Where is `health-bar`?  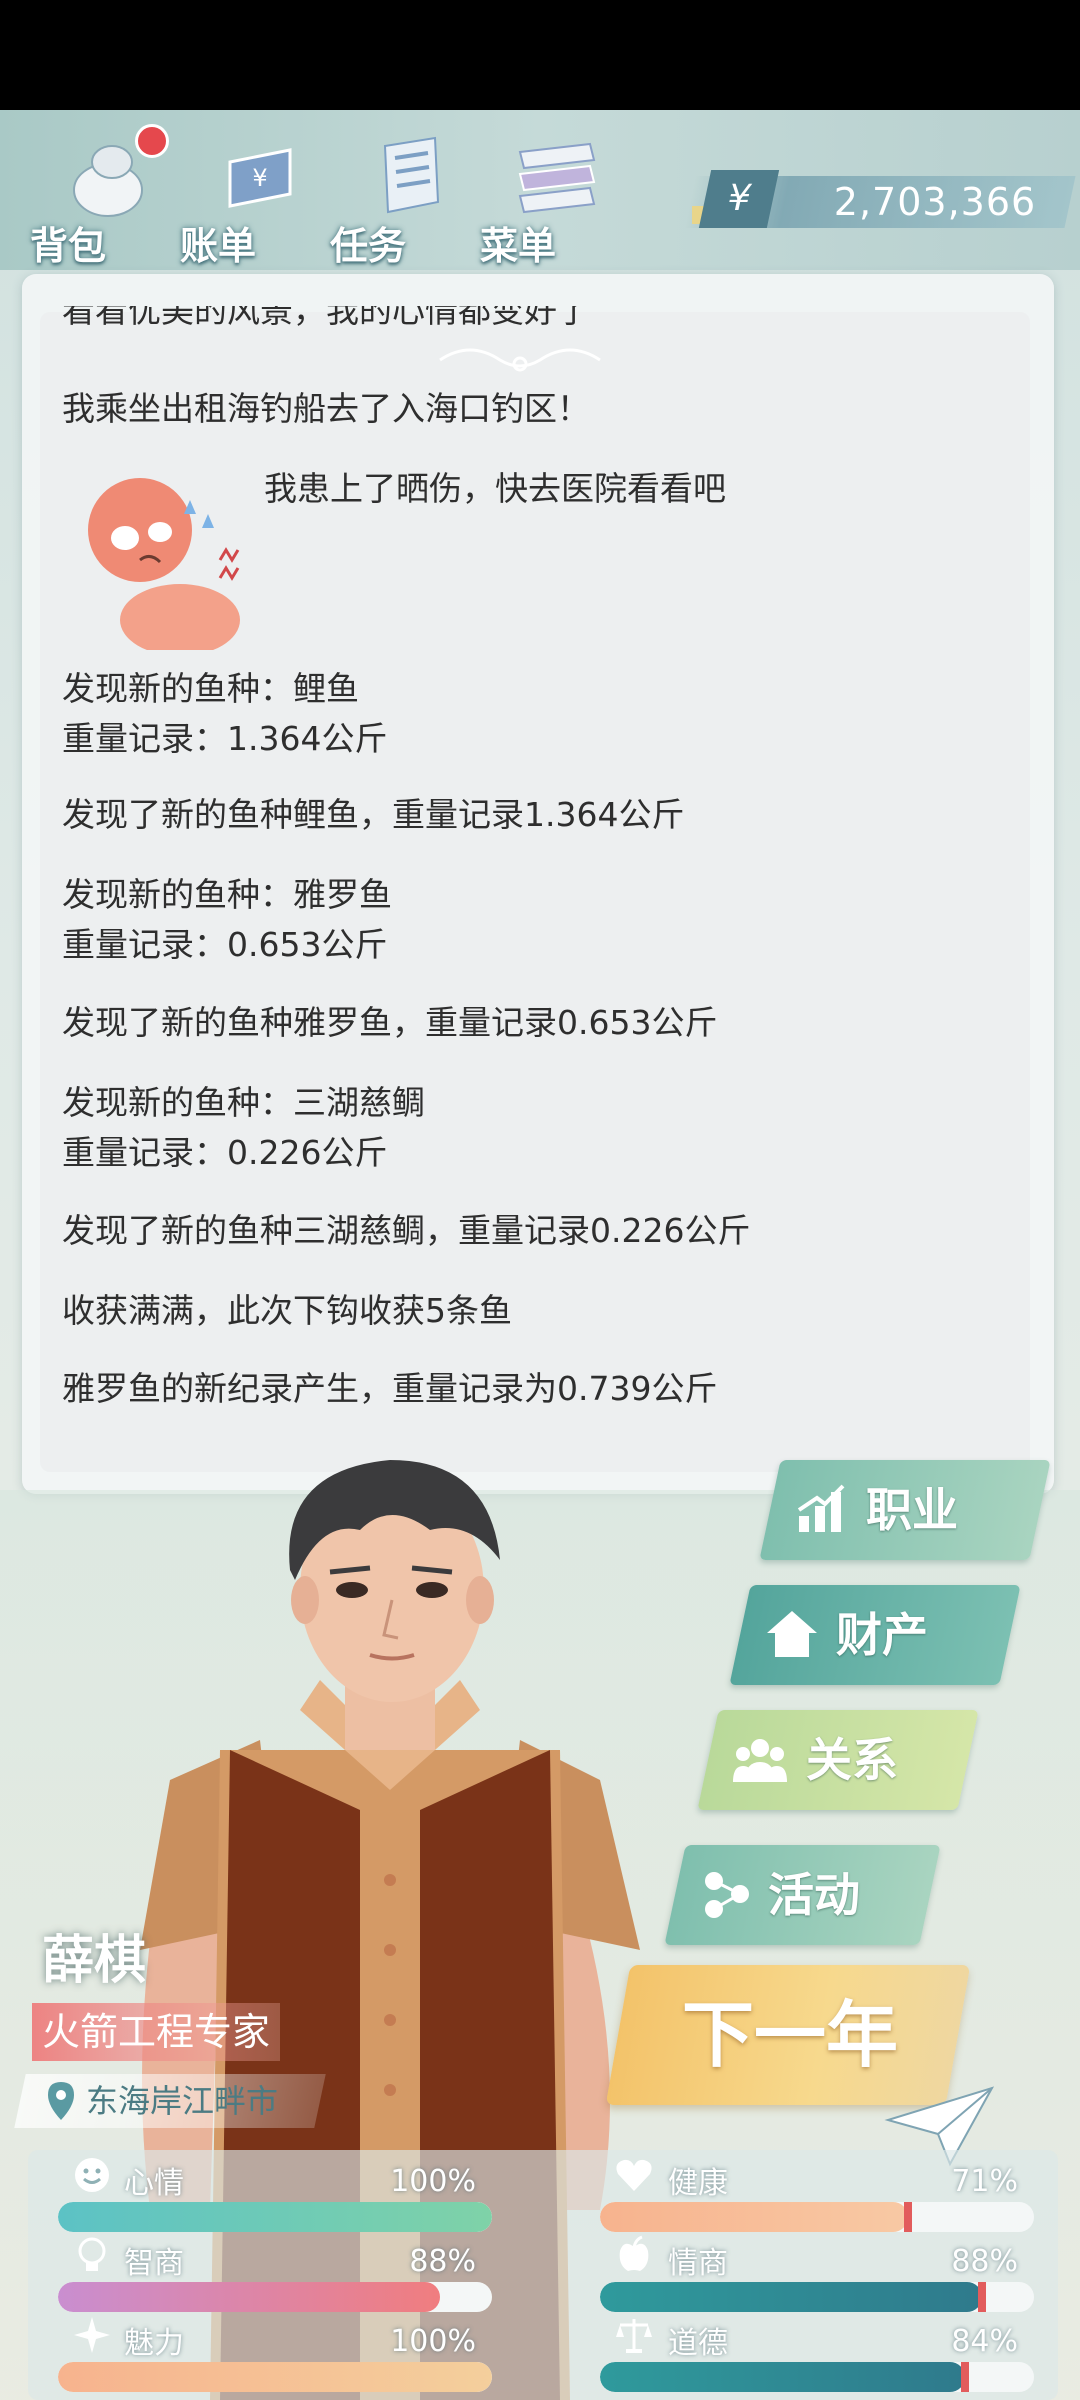 health-bar is located at coordinates (817, 2217).